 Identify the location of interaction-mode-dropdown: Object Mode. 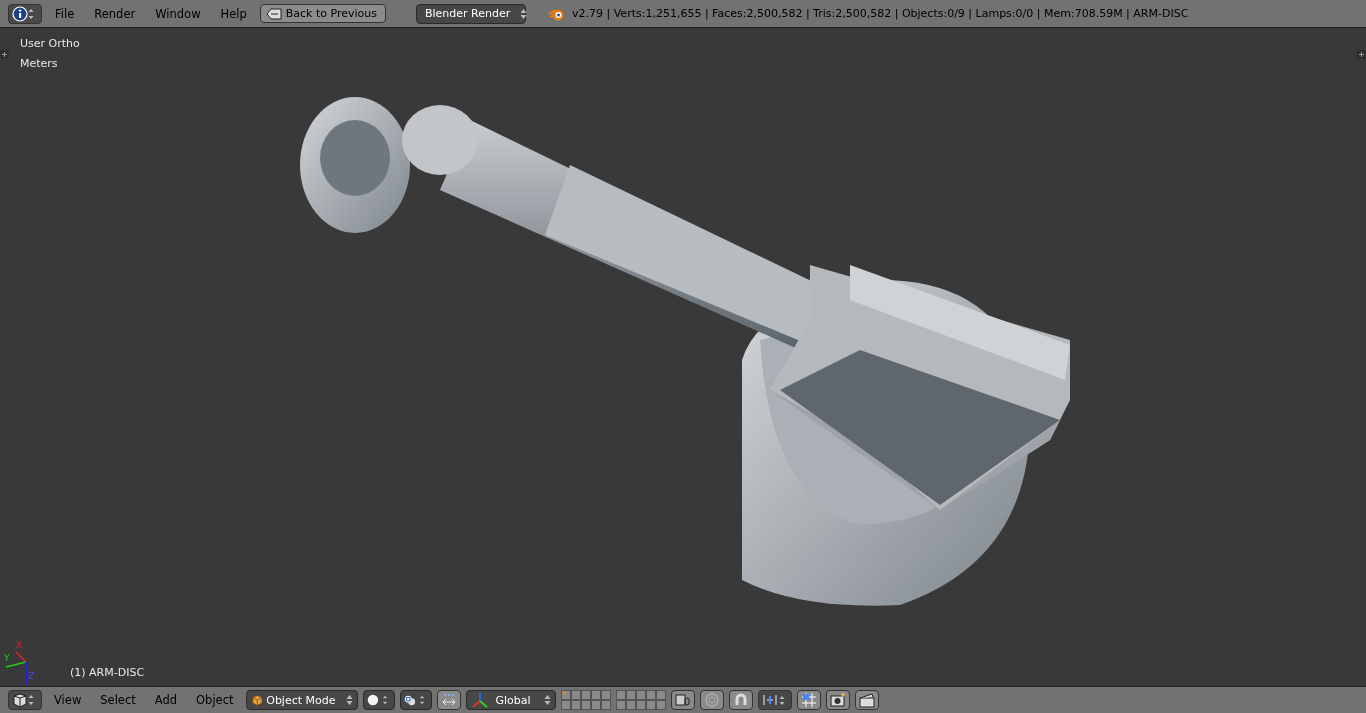
(301, 700).